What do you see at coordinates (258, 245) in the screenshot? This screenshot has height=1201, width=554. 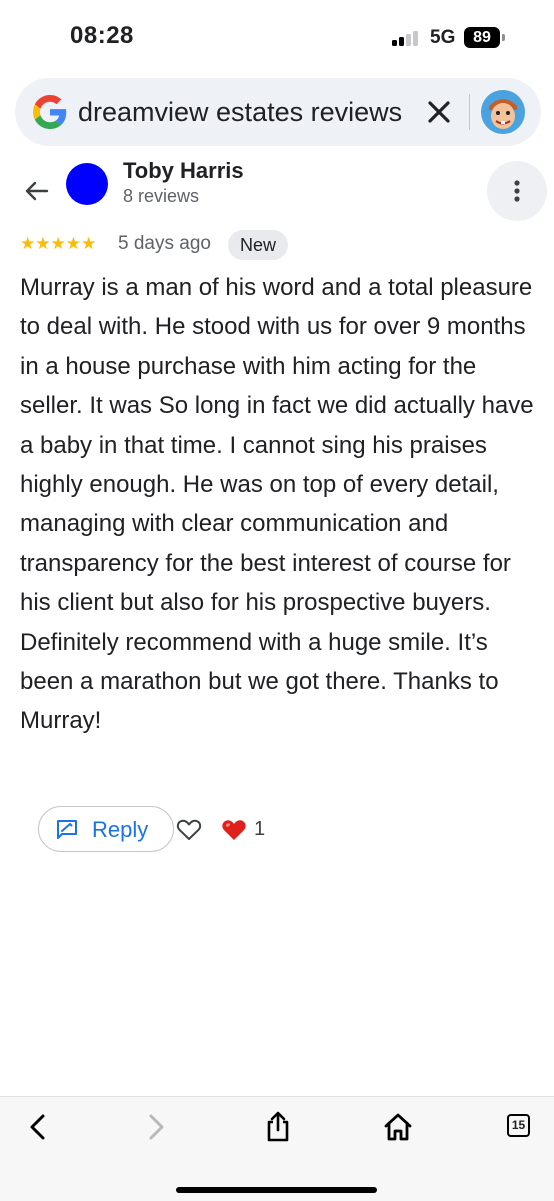 I see `new-badge: New` at bounding box center [258, 245].